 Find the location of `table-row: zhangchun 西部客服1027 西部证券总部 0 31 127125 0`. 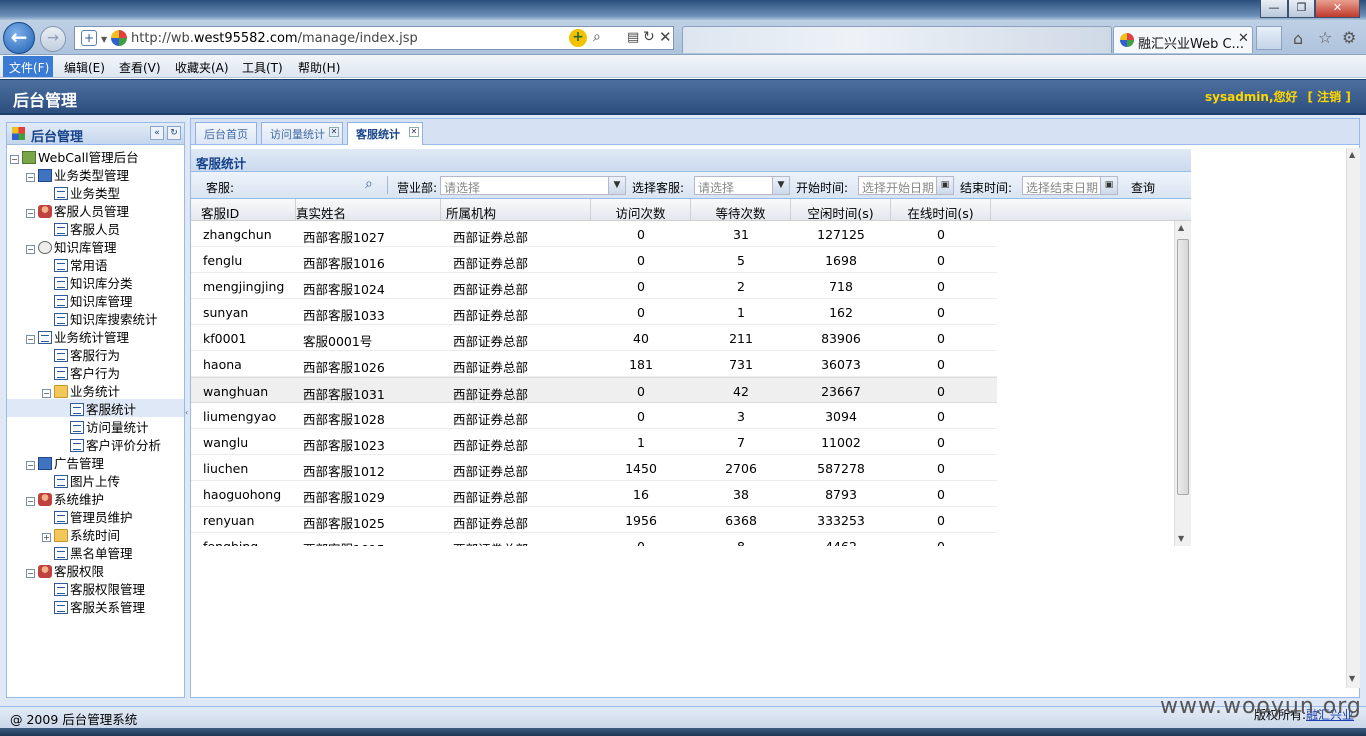

table-row: zhangchun 西部客服1027 西部证券总部 0 31 127125 0 is located at coordinates (594, 234).